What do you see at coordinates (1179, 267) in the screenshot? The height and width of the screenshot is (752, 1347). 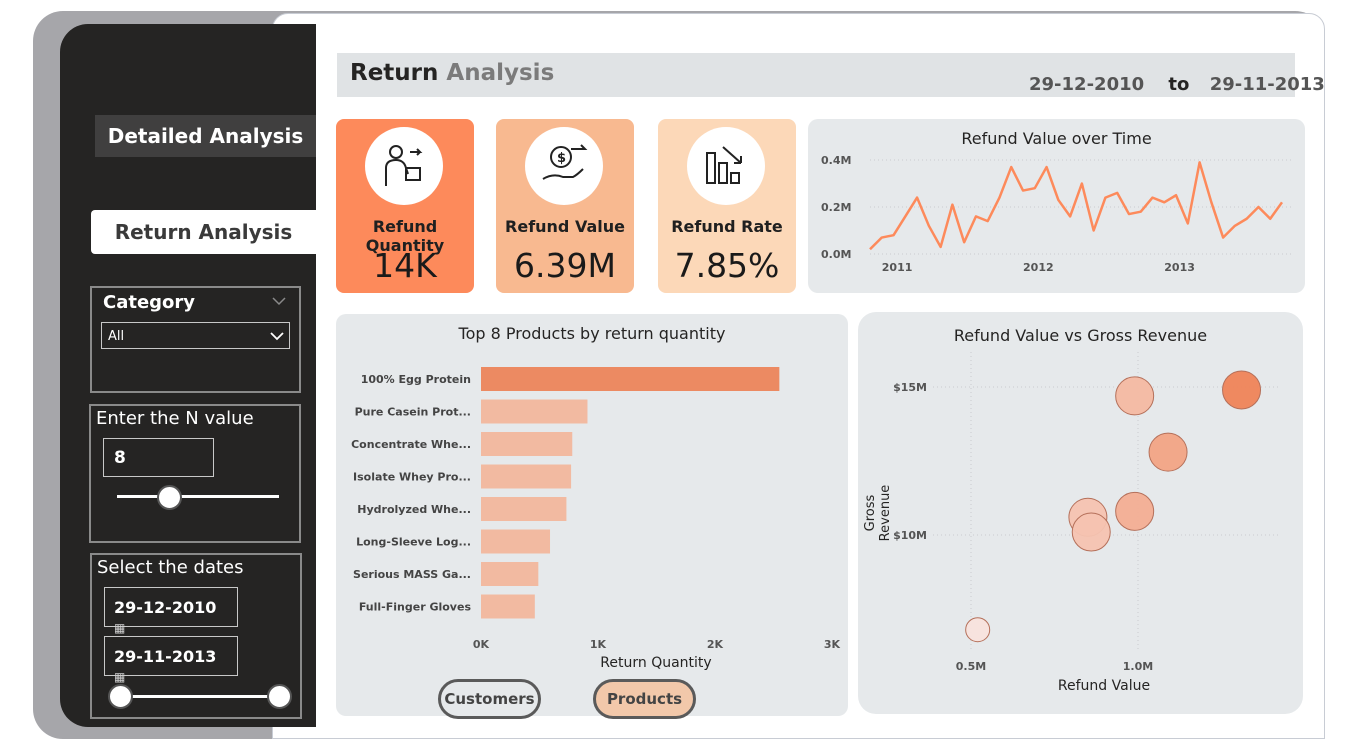 I see `x-tick-label: 2013` at bounding box center [1179, 267].